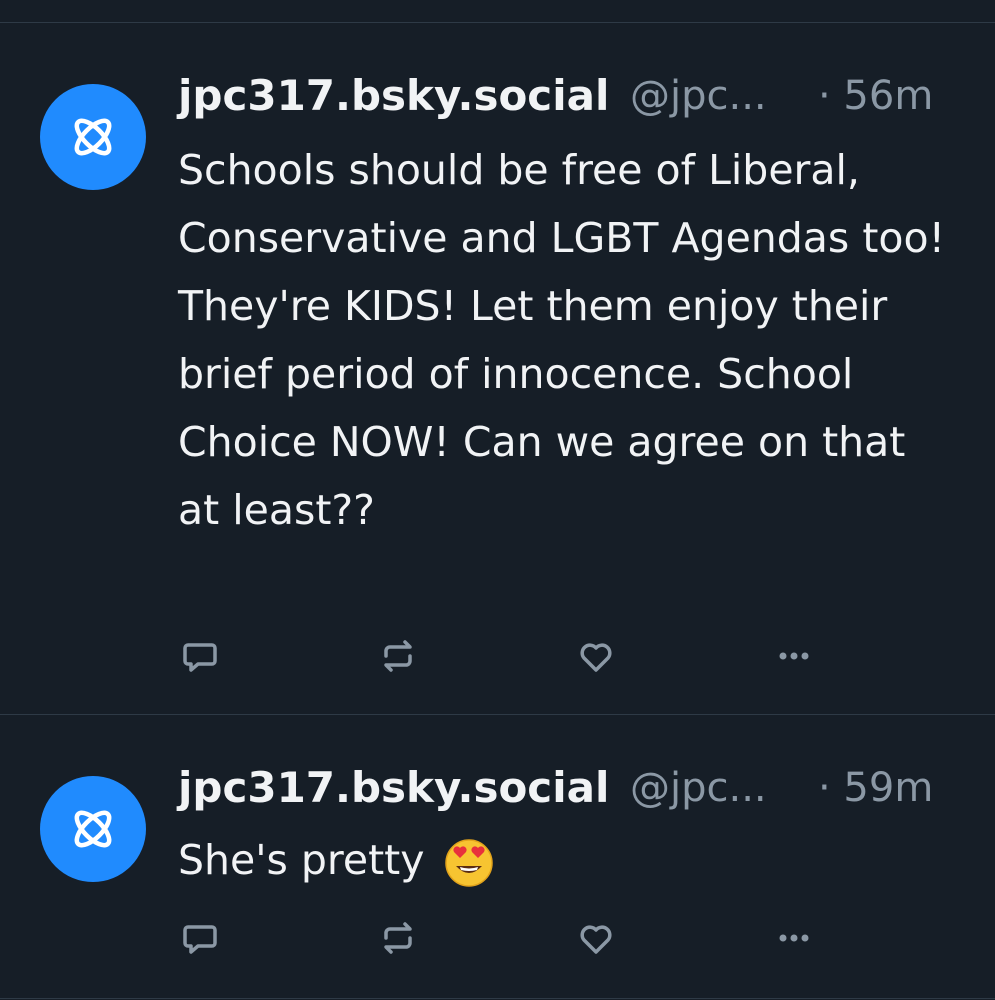 This screenshot has width=995, height=1000. Describe the element at coordinates (875, 96) in the screenshot. I see `timestamp: · 56m` at that location.